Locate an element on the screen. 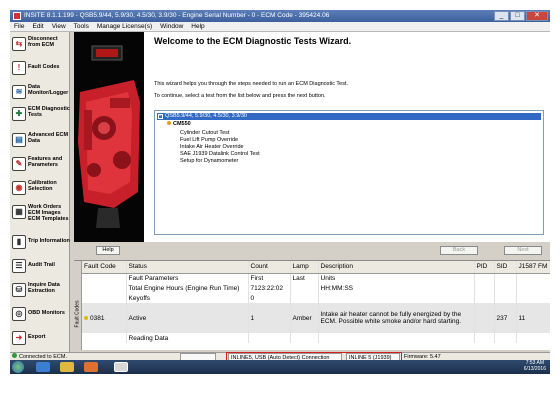 The image size is (560, 400). amber-lamp-icon is located at coordinates (86, 317).